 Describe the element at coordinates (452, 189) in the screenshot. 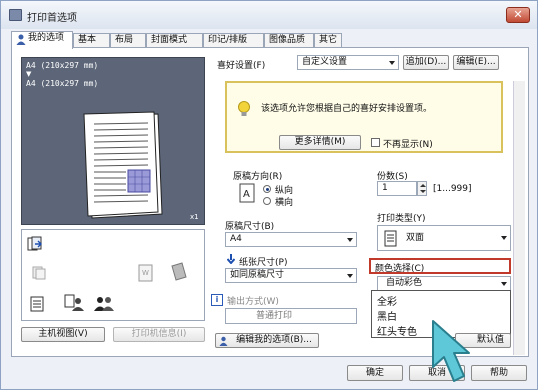

I see `copies-range: [1...999]` at that location.